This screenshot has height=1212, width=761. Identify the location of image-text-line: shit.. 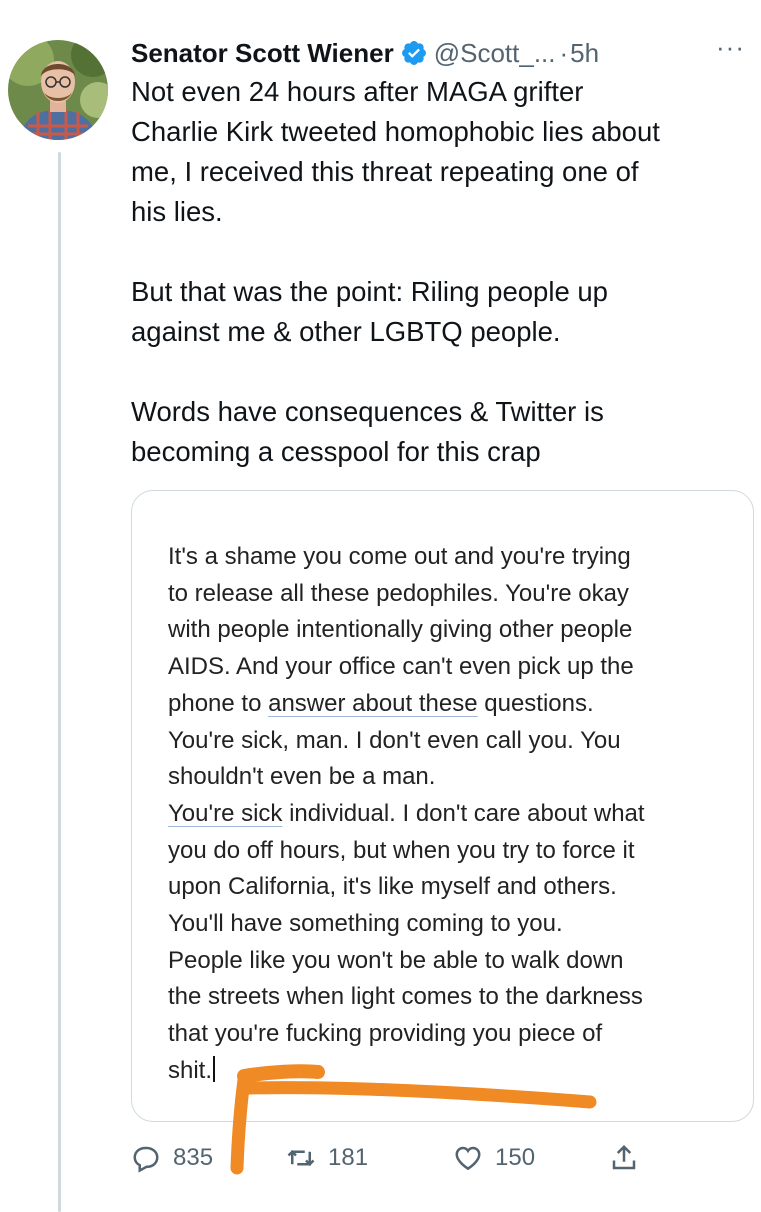
(453, 1071).